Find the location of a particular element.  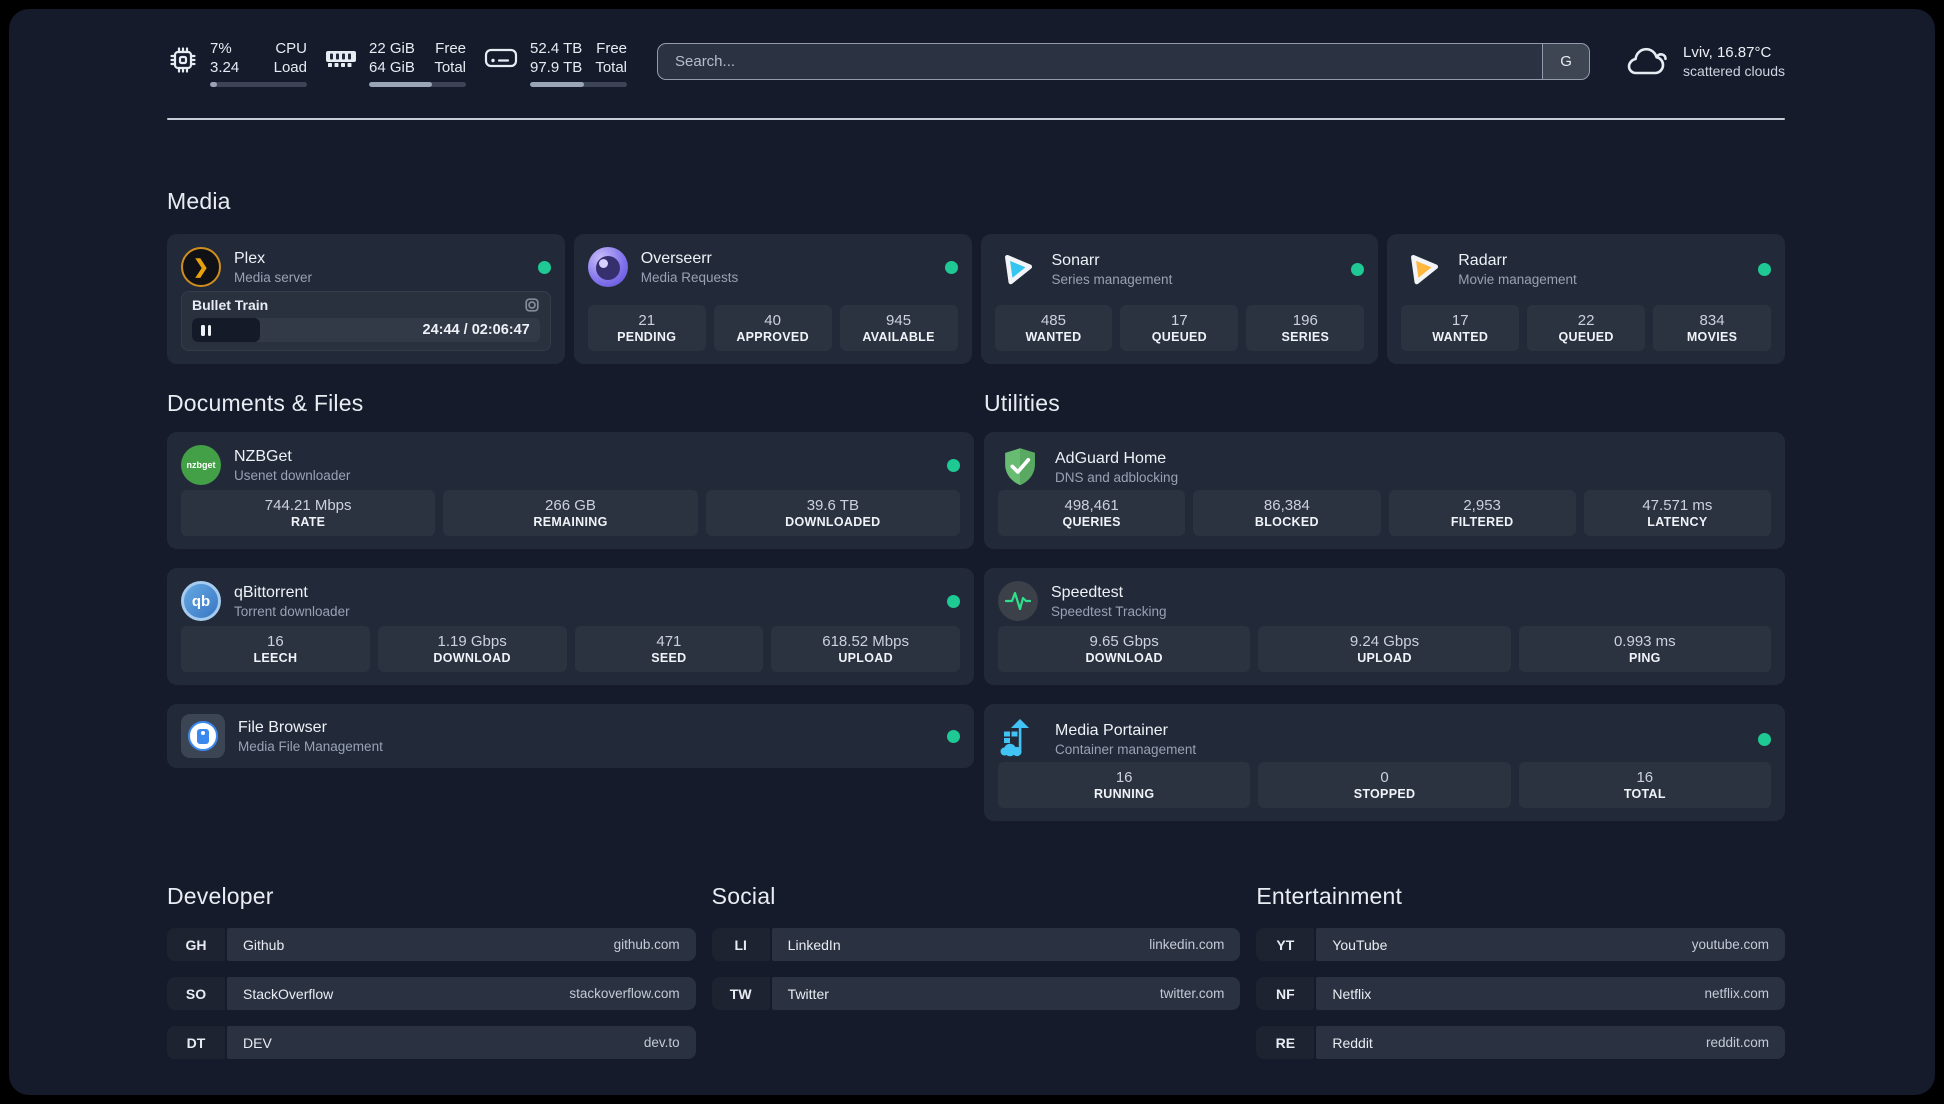

stat-tile: 86,384 BLOCKED is located at coordinates (1287, 513).